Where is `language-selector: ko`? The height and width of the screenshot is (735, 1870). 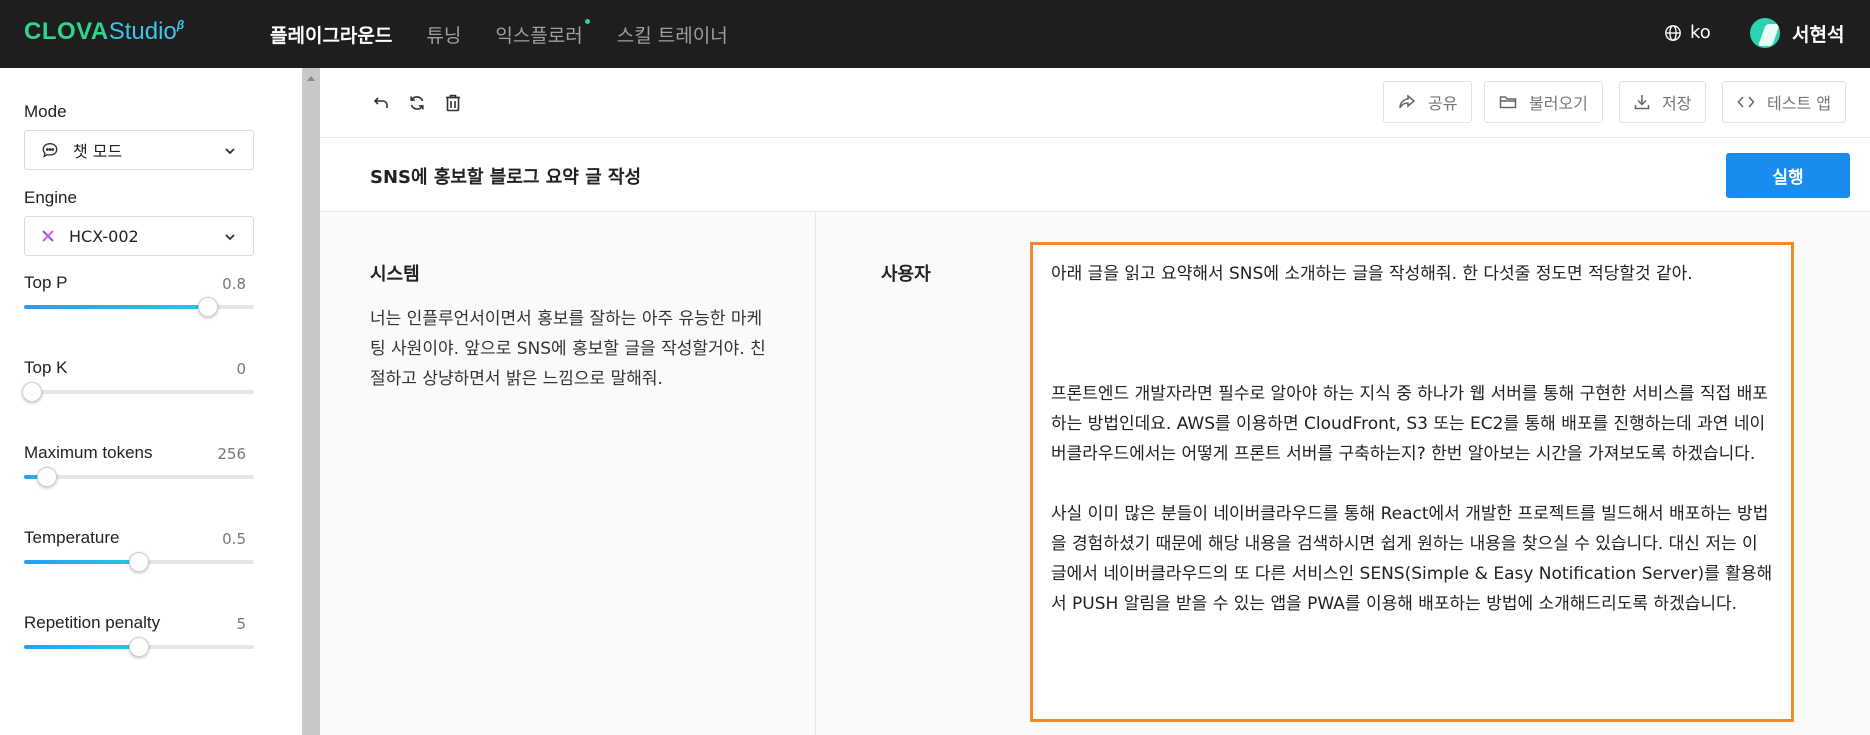 language-selector: ko is located at coordinates (1687, 32).